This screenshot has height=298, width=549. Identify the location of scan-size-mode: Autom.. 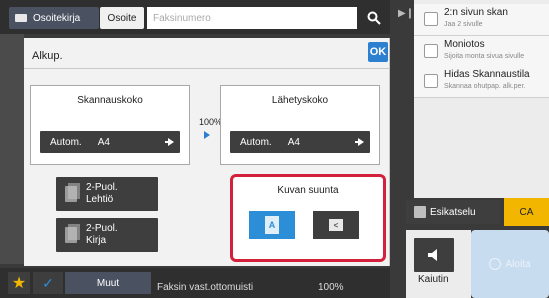
(66, 142).